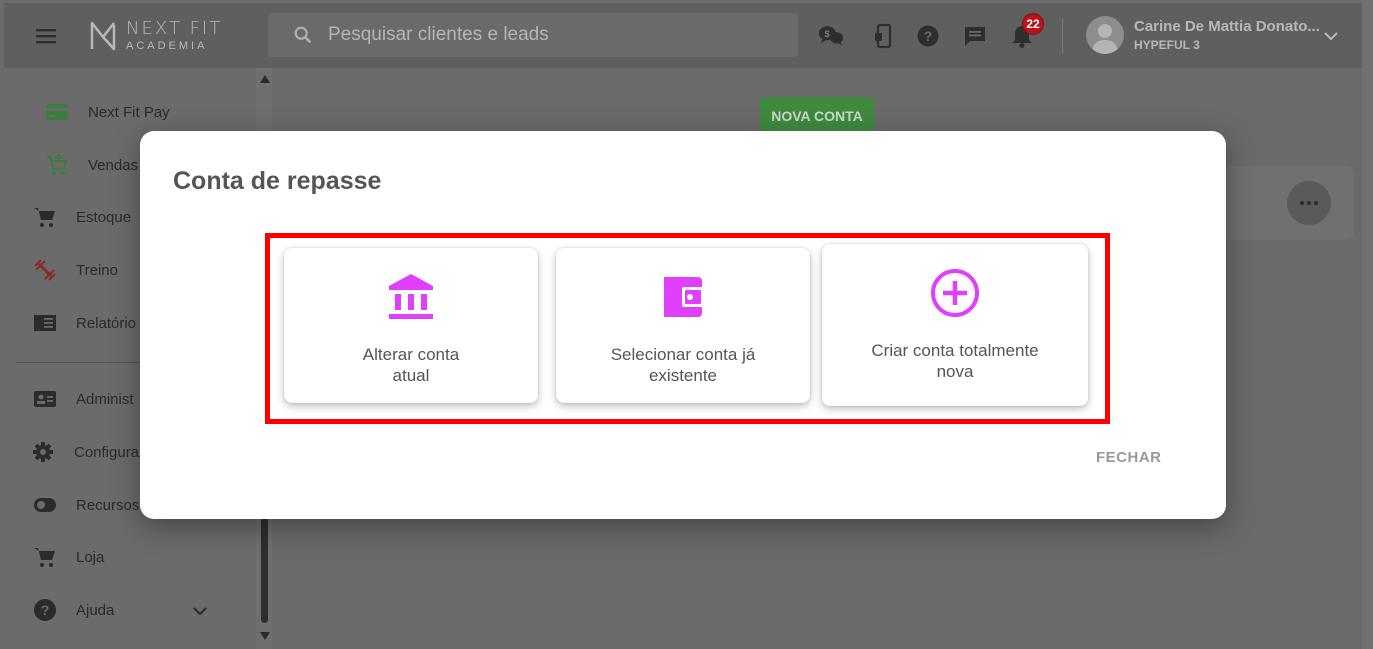 The height and width of the screenshot is (649, 1373). Describe the element at coordinates (45, 505) in the screenshot. I see `toggle-icon` at that location.